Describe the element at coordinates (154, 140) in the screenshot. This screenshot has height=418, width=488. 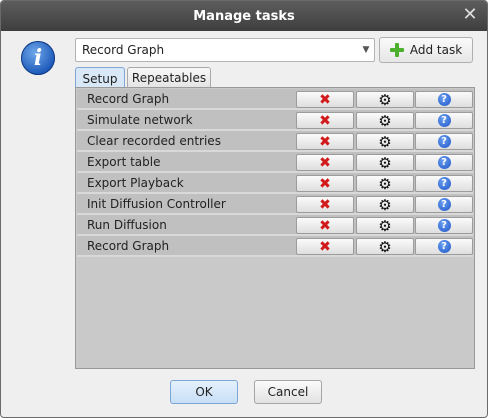
I see `task-name: Clear recorded entries` at that location.